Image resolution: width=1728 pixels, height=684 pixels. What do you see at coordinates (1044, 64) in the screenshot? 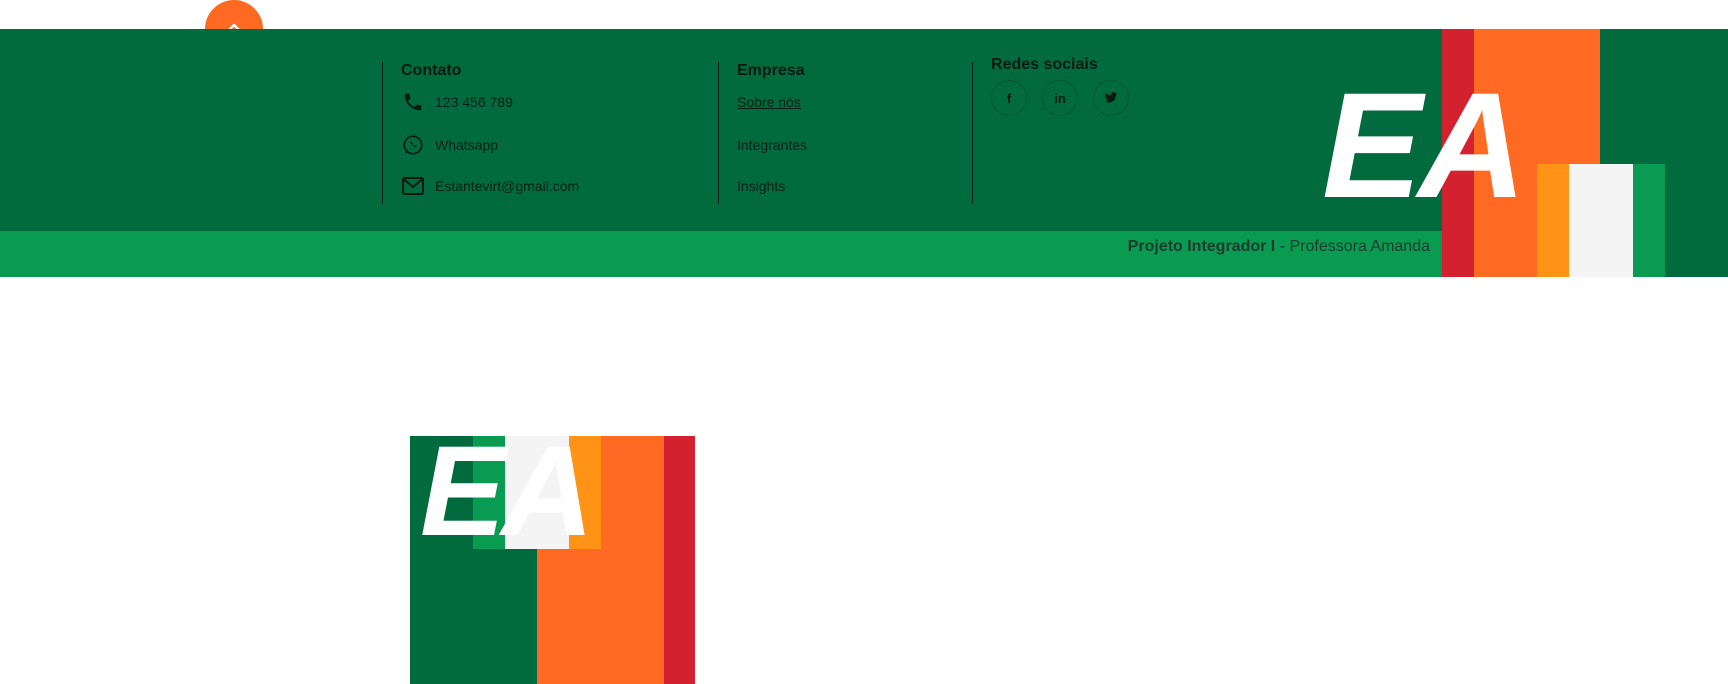
I see `social-title: Redes sociais` at bounding box center [1044, 64].